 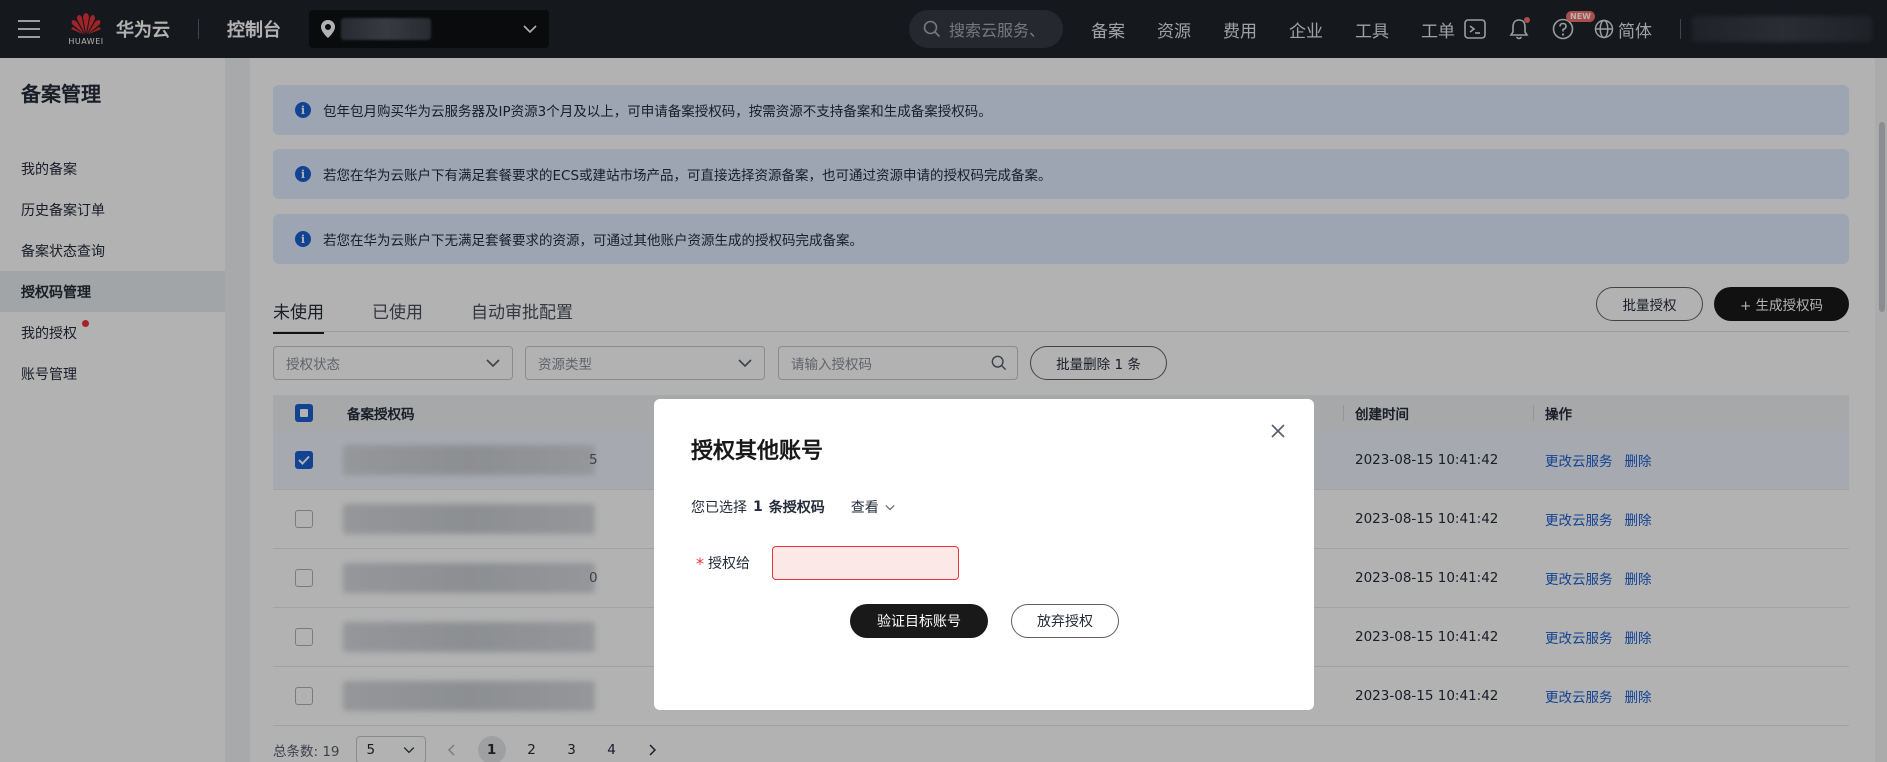 I want to click on selection-count: 1, so click(x=758, y=507).